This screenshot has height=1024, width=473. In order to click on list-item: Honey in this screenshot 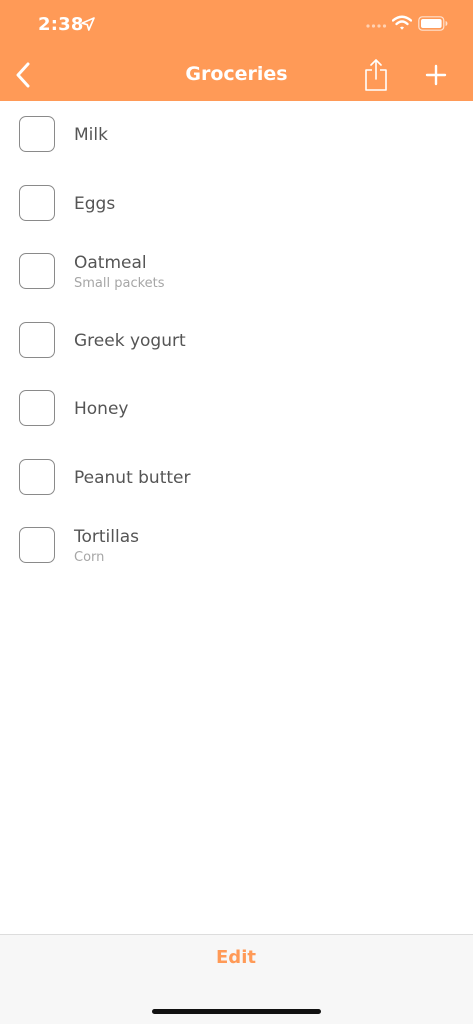, I will do `click(236, 409)`.